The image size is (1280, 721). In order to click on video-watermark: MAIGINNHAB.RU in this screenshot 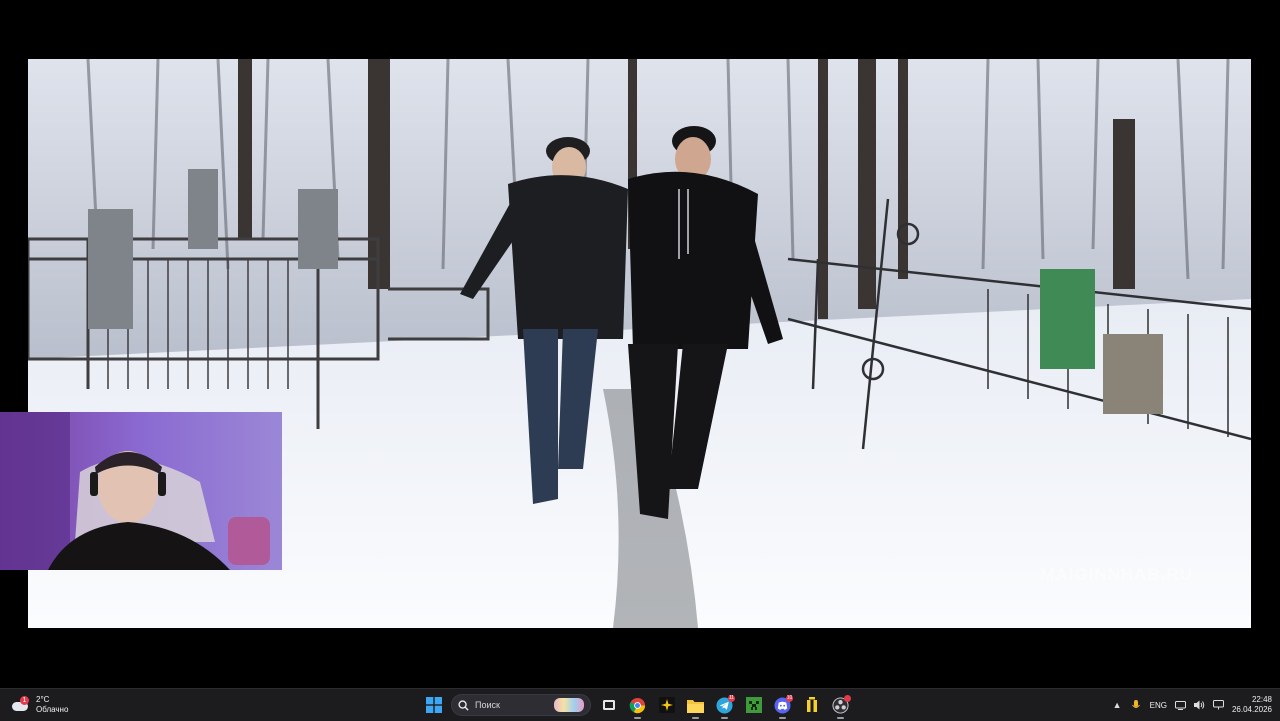, I will do `click(1116, 574)`.